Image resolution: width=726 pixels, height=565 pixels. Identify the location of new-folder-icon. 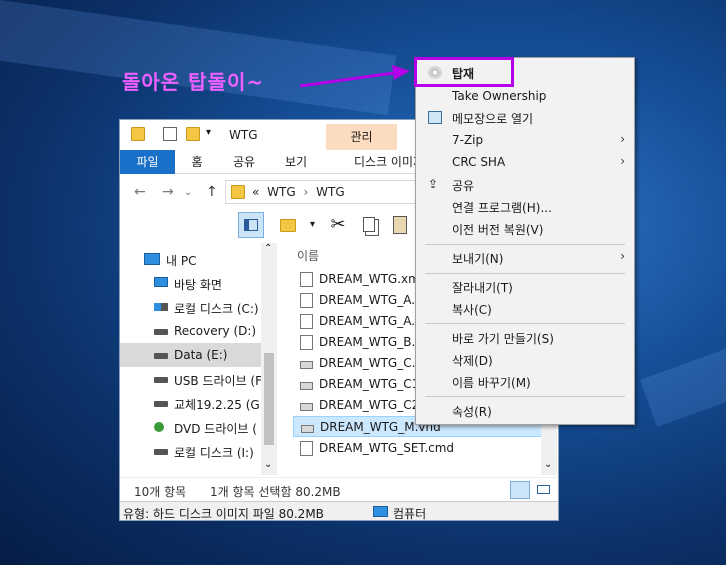
(193, 134).